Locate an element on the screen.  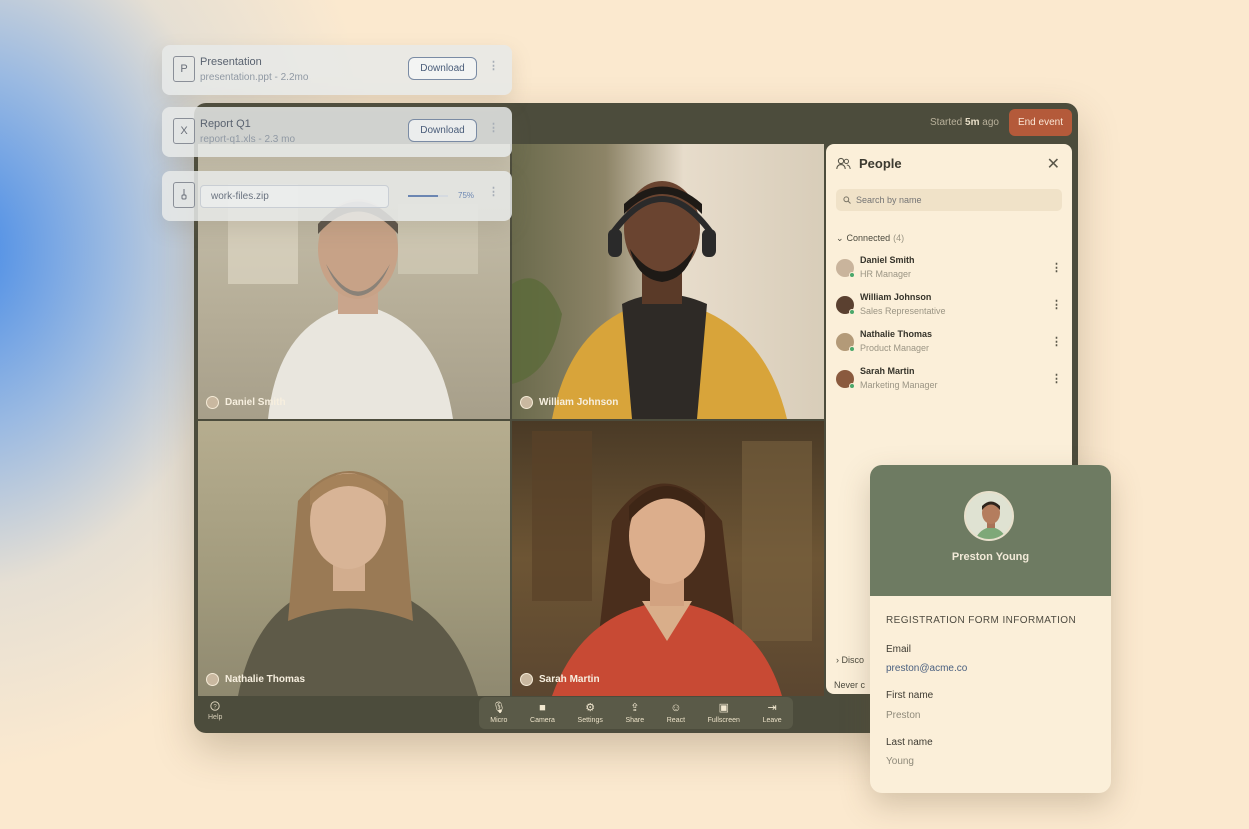
people-title: People is located at coordinates (880, 163).